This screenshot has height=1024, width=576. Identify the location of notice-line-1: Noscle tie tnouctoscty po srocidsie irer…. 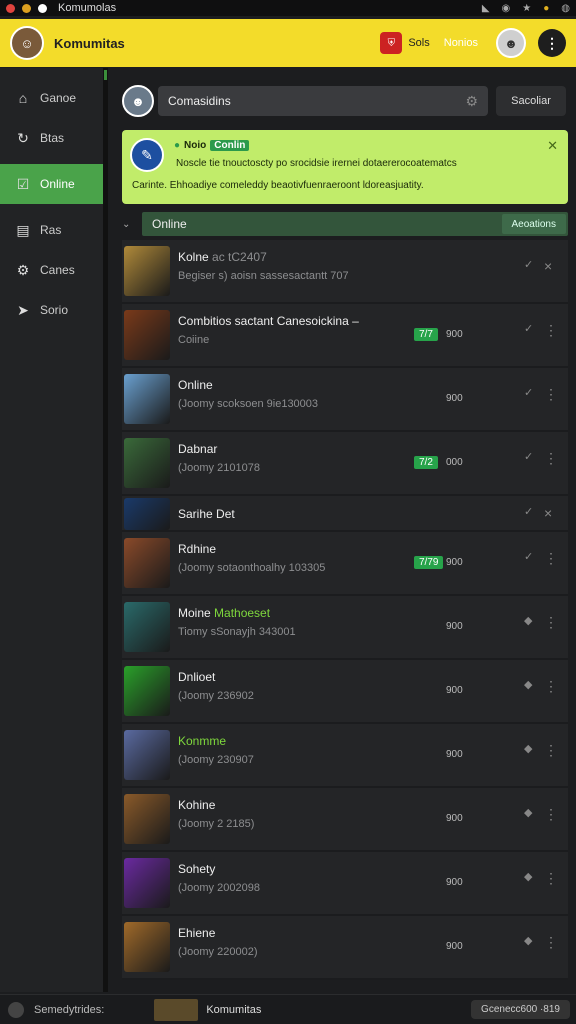
(316, 163).